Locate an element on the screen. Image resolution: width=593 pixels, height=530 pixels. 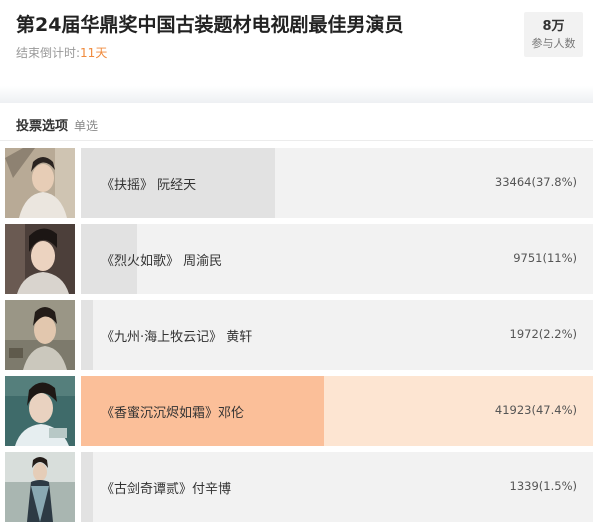
participants-label: 参与人数 is located at coordinates (553, 43).